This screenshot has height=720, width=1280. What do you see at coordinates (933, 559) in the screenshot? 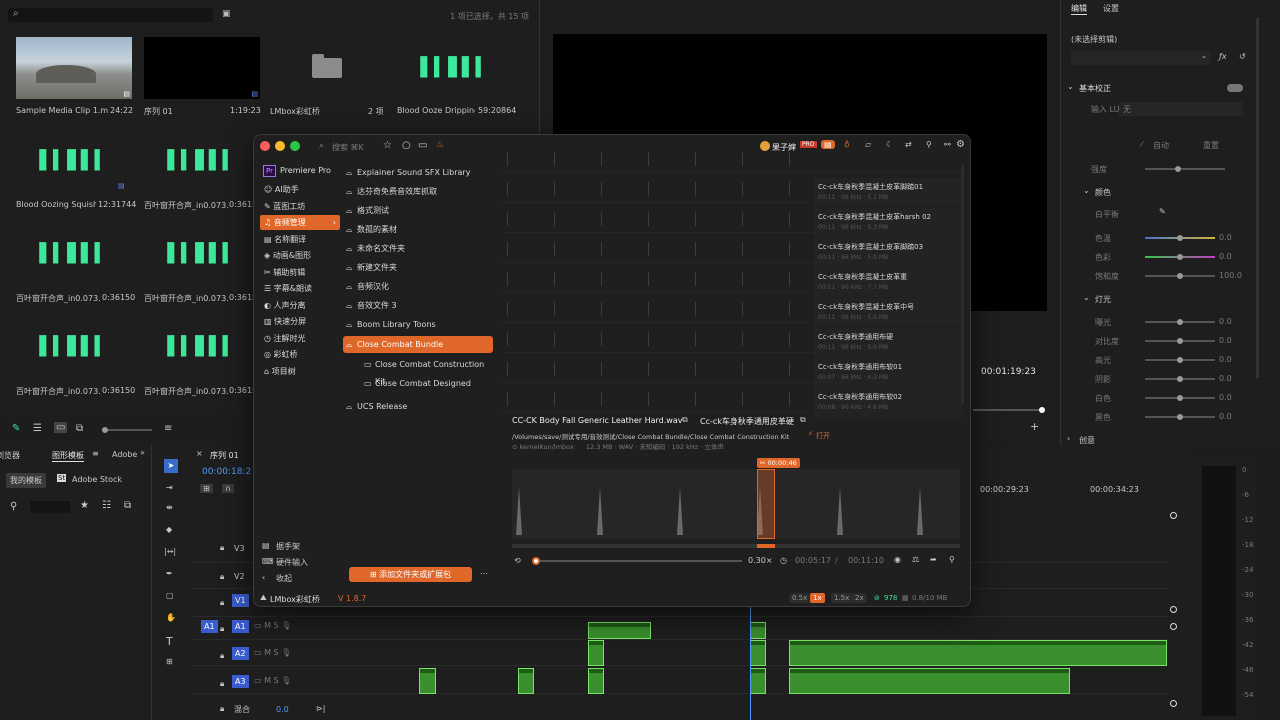
I see `send-icon: ➦` at bounding box center [933, 559].